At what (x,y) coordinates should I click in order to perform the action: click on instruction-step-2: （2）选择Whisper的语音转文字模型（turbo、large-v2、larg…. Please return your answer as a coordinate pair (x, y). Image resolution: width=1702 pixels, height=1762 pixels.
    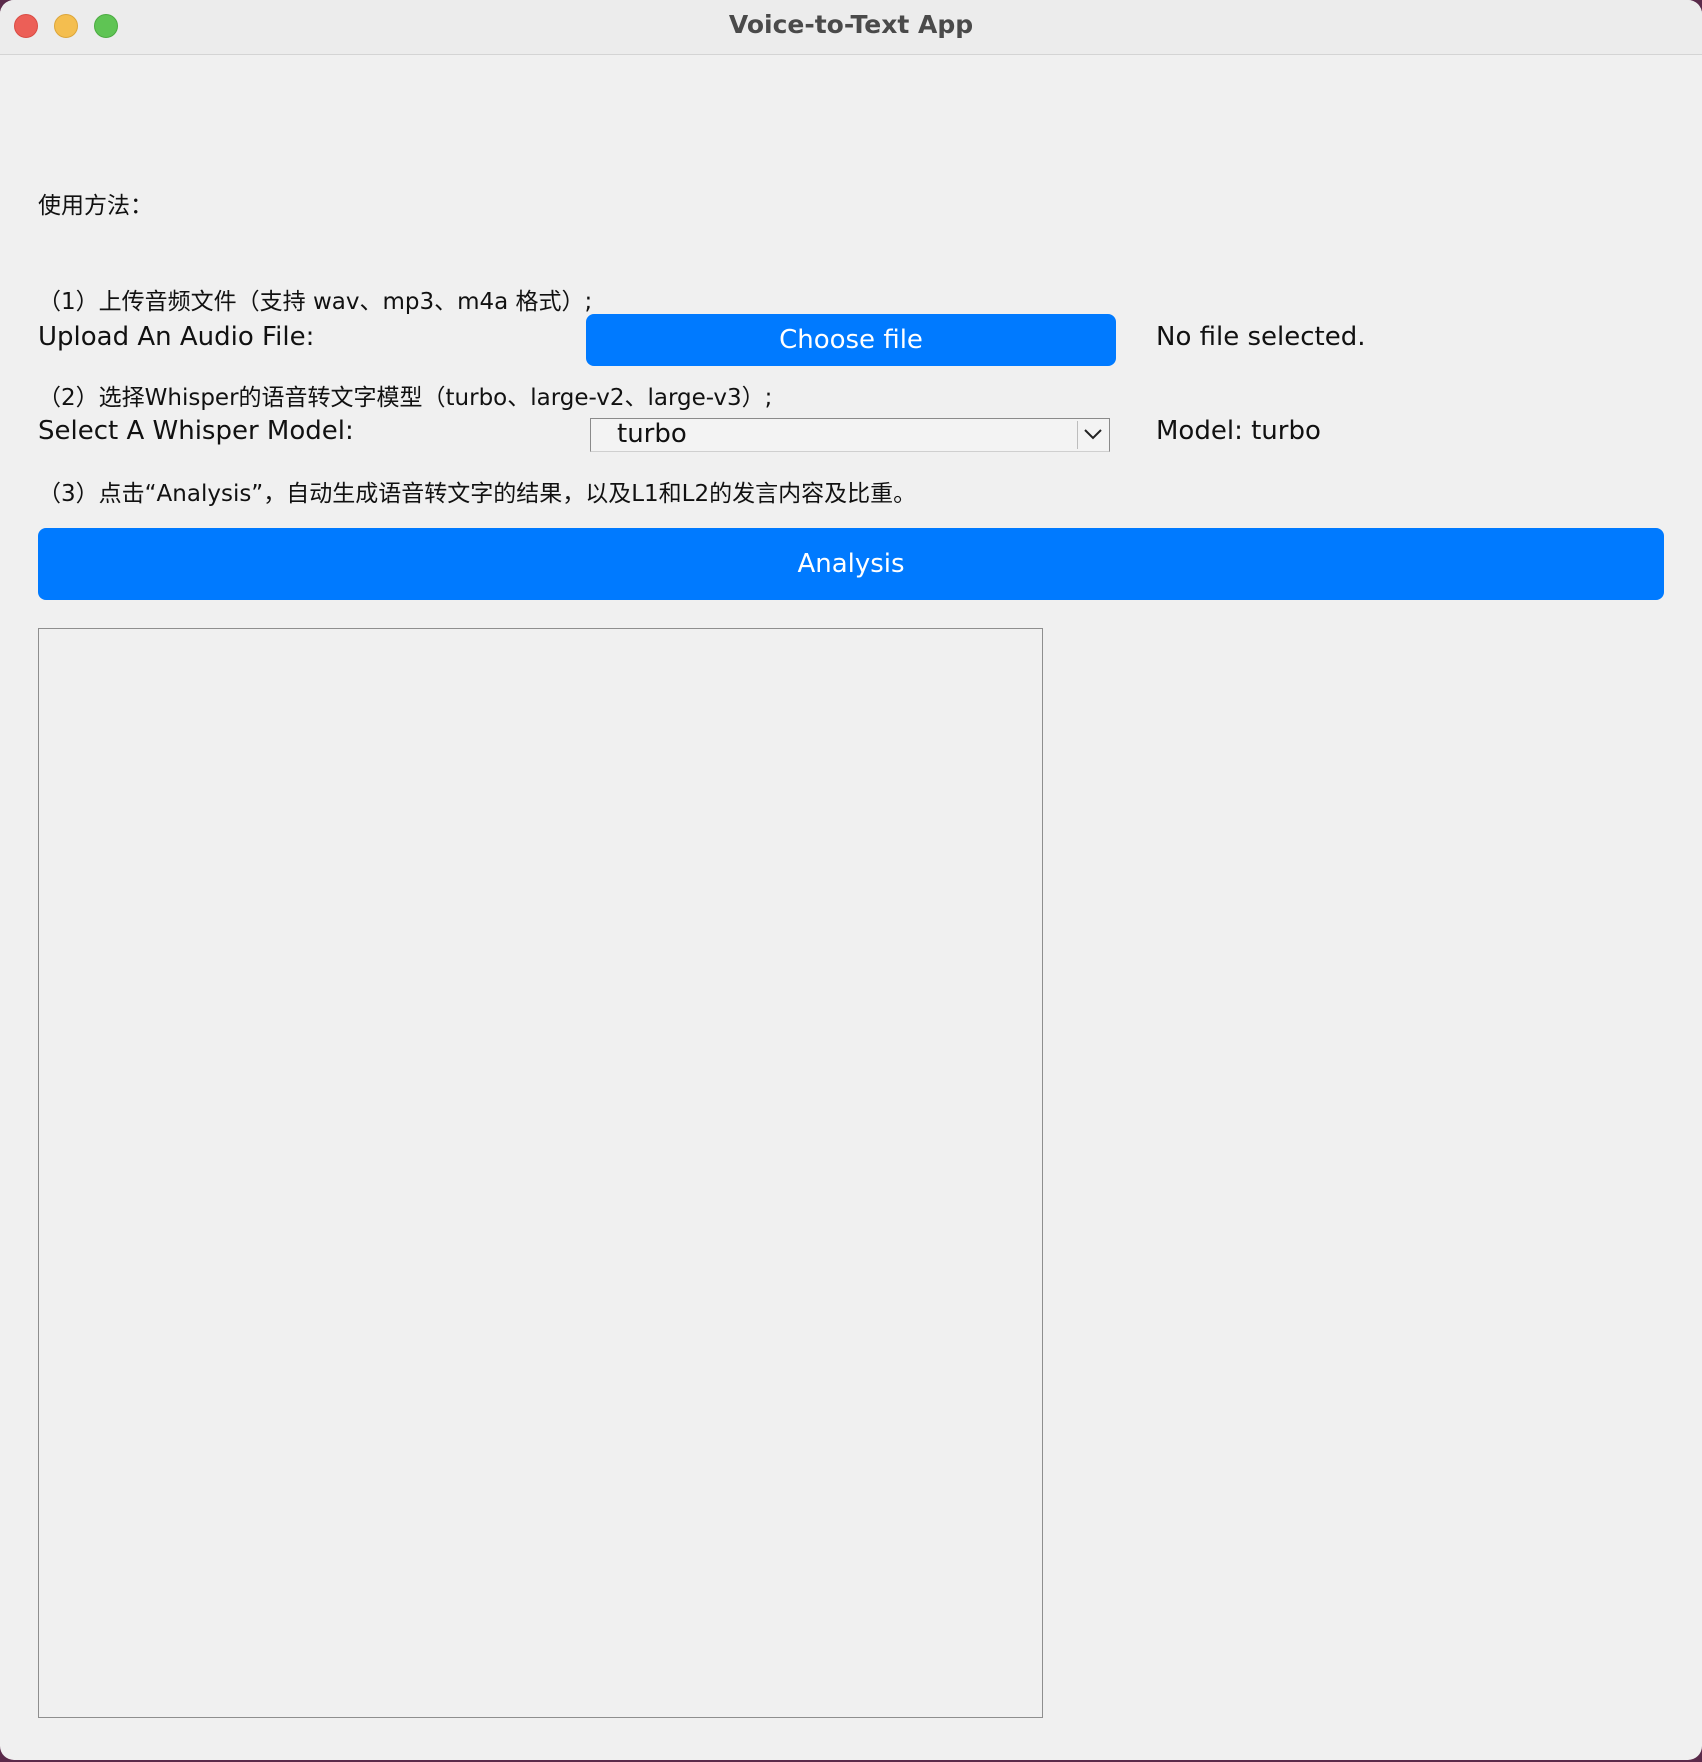
    Looking at the image, I should click on (405, 398).